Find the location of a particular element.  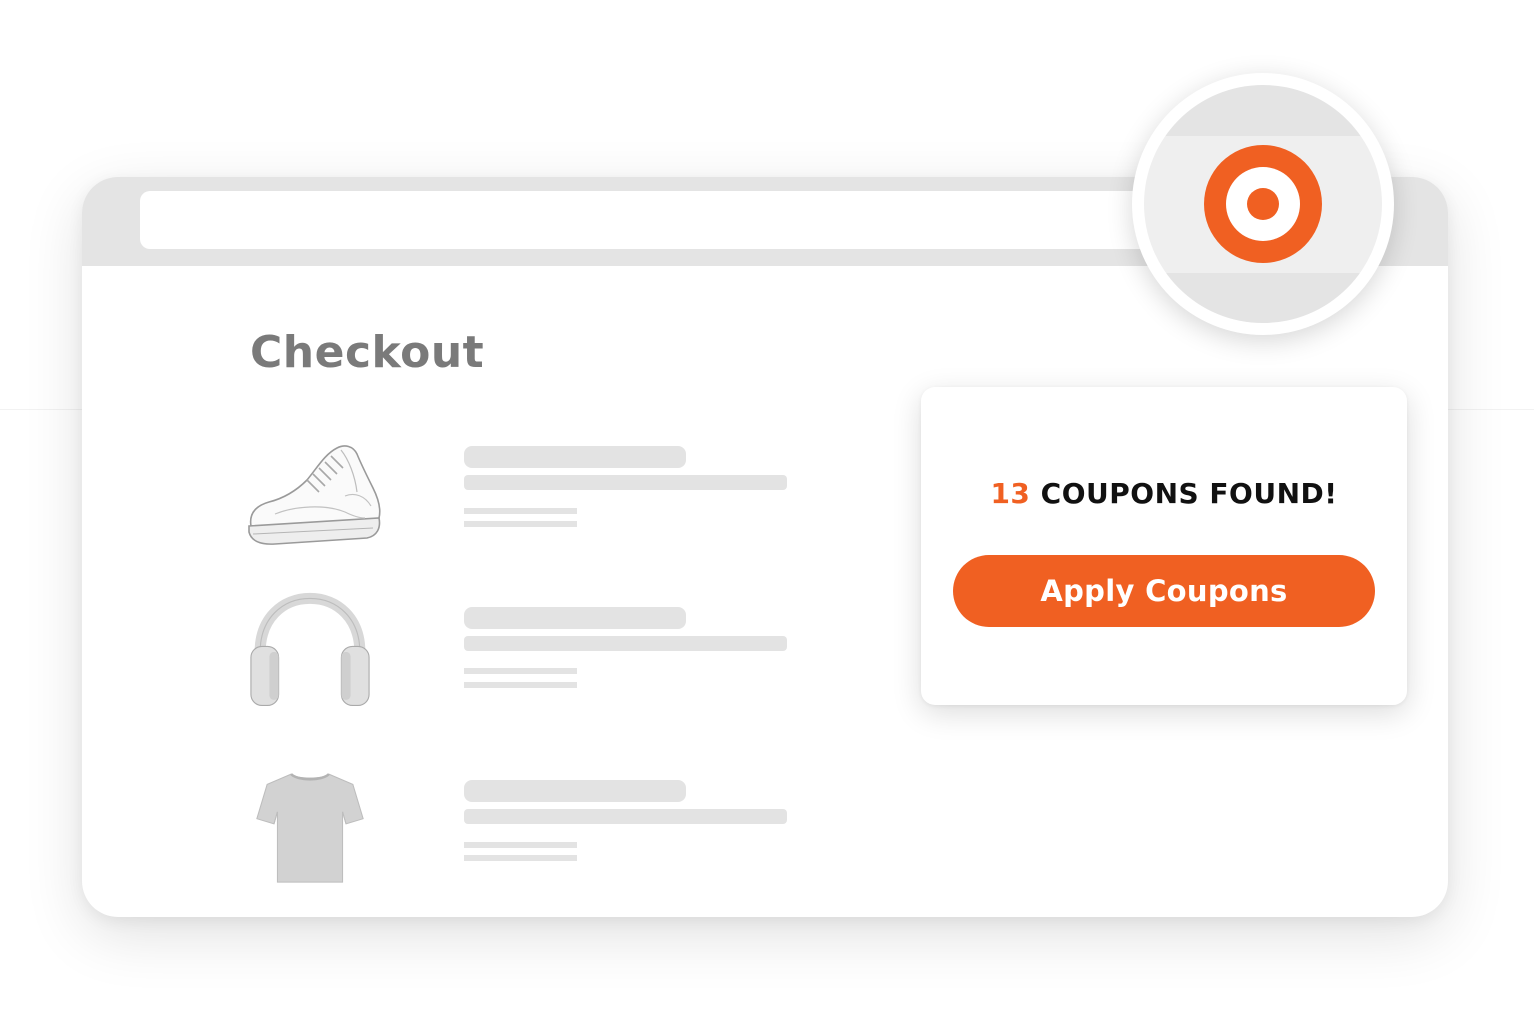

magnified-toolbar-top is located at coordinates (1263, 110).